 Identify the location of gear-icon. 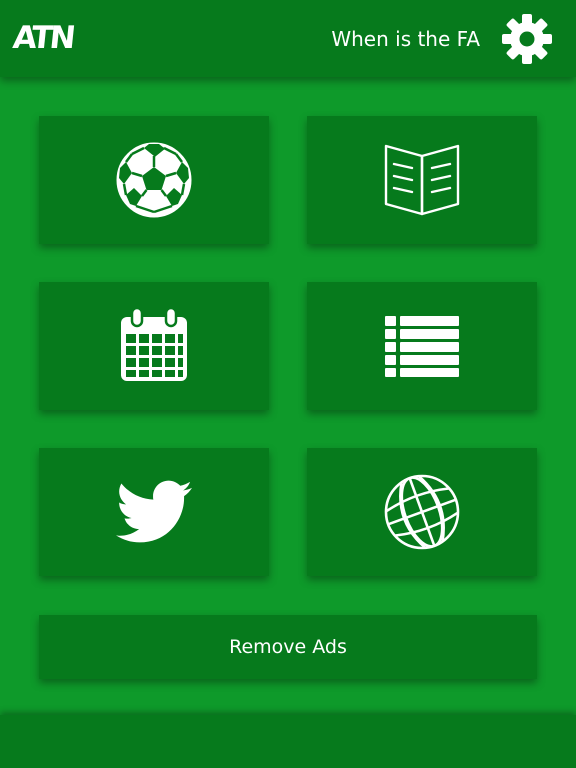
(527, 39).